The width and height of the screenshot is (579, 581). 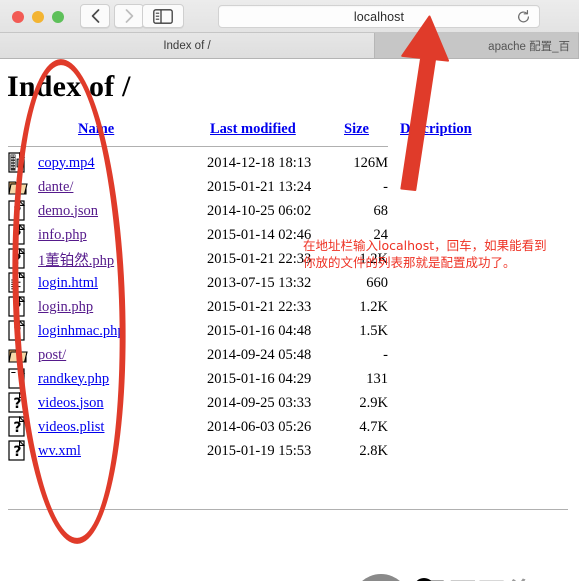 I want to click on file-link: info.php, so click(x=62, y=235).